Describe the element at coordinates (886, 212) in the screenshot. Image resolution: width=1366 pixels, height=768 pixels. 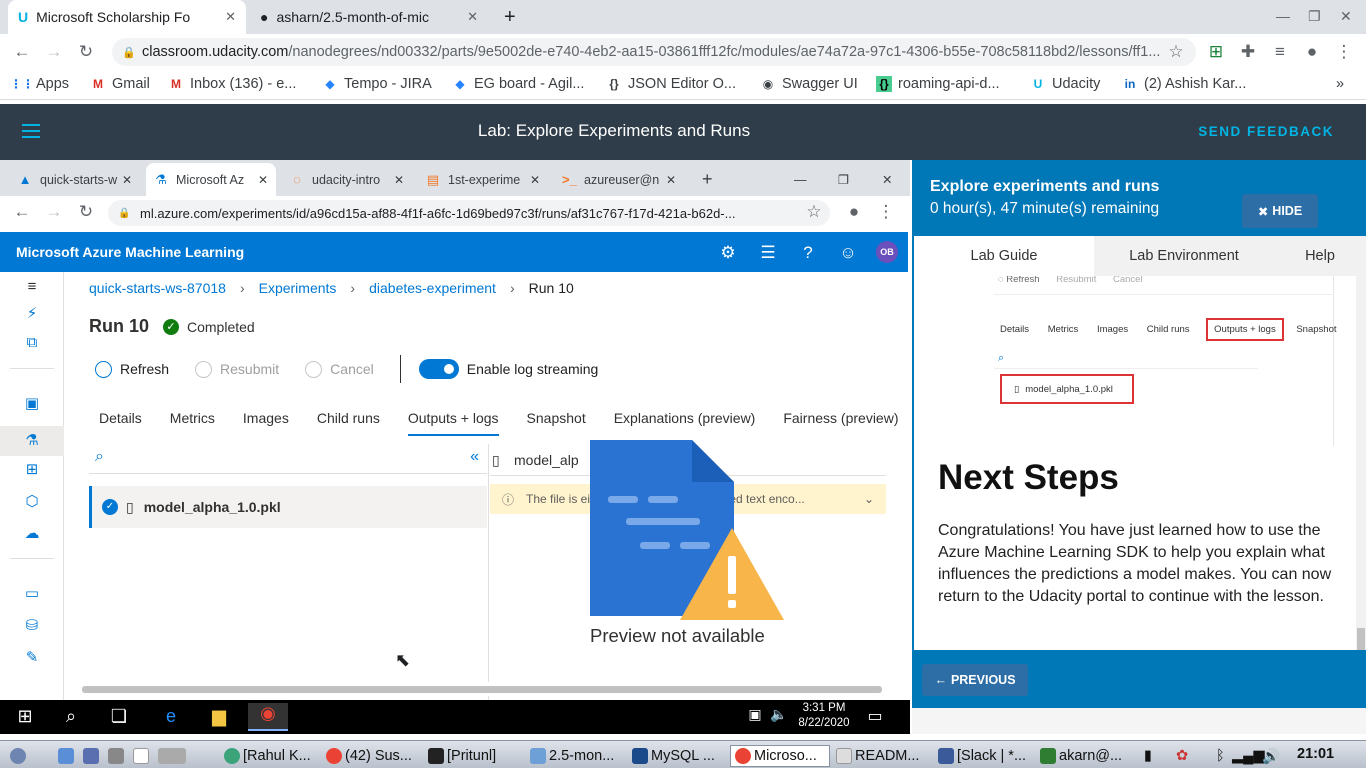
I see `menu-icon: ⋮` at that location.